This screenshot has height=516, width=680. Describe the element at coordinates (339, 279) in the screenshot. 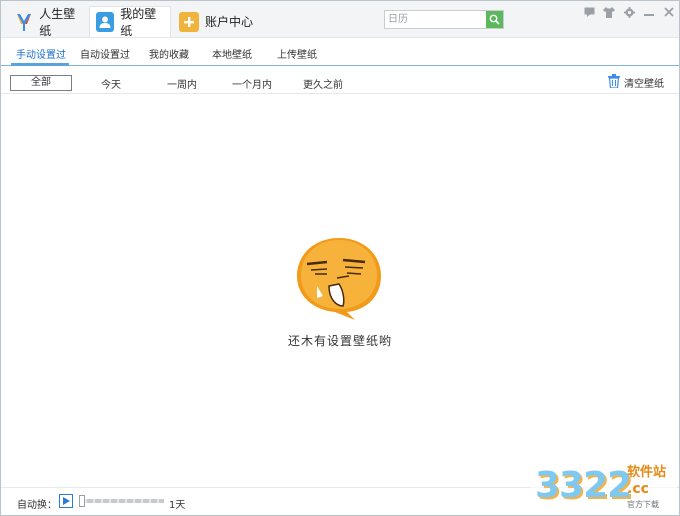

I see `crying-face-icon` at that location.